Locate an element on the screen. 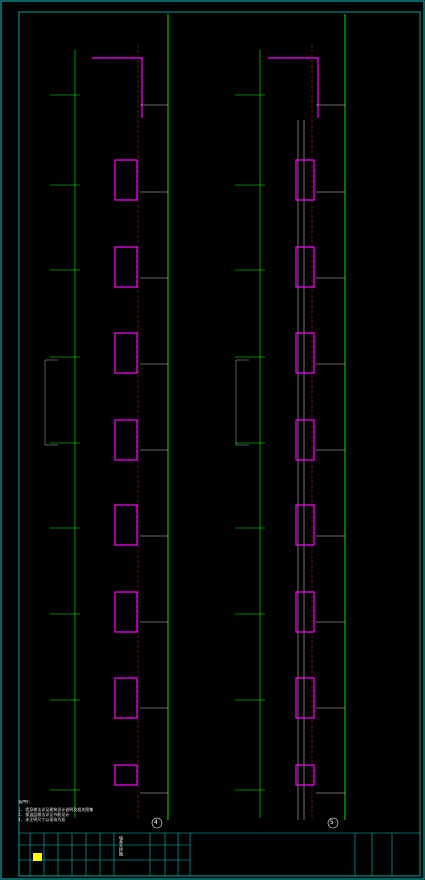 This screenshot has height=880, width=425. note-line-3: 3. 未注明尺寸以现场为准 is located at coordinates (42, 819).